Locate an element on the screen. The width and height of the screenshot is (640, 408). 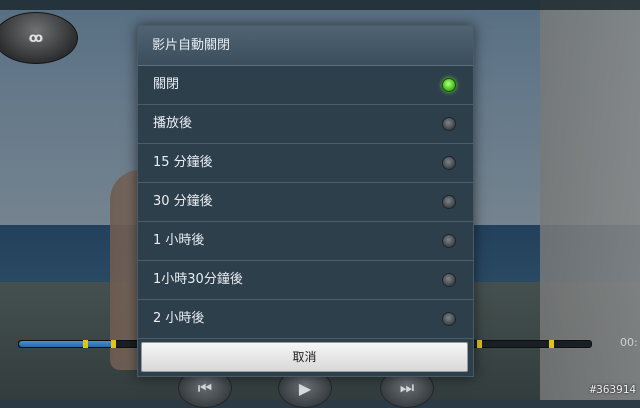
option-label: 1小時30分鐘後 is located at coordinates (198, 279).